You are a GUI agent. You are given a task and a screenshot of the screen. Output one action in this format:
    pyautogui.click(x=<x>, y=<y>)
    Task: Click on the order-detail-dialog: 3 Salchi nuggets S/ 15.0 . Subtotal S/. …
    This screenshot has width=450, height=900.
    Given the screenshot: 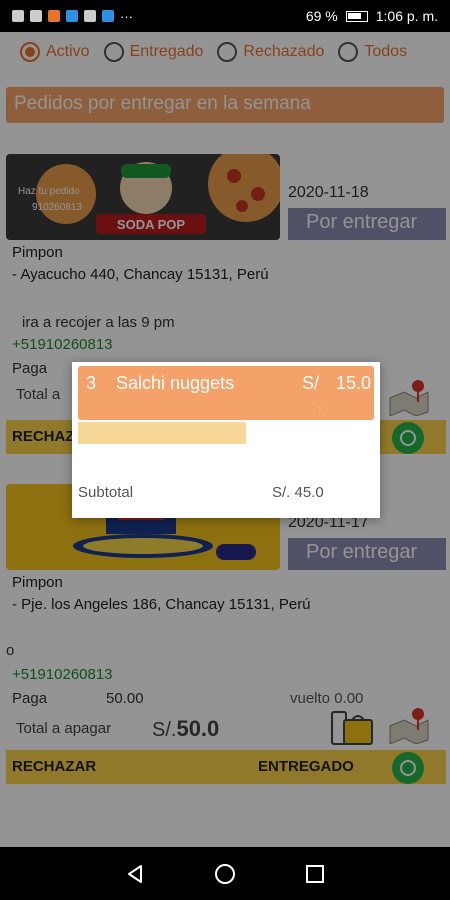 What is the action you would take?
    pyautogui.click(x=226, y=440)
    